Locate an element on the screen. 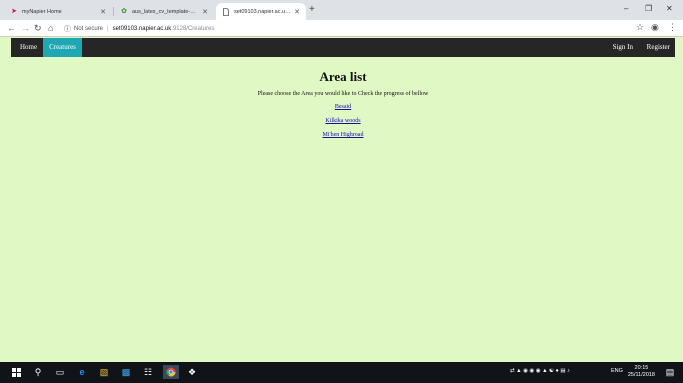  nav-register-link: Register is located at coordinates (658, 47).